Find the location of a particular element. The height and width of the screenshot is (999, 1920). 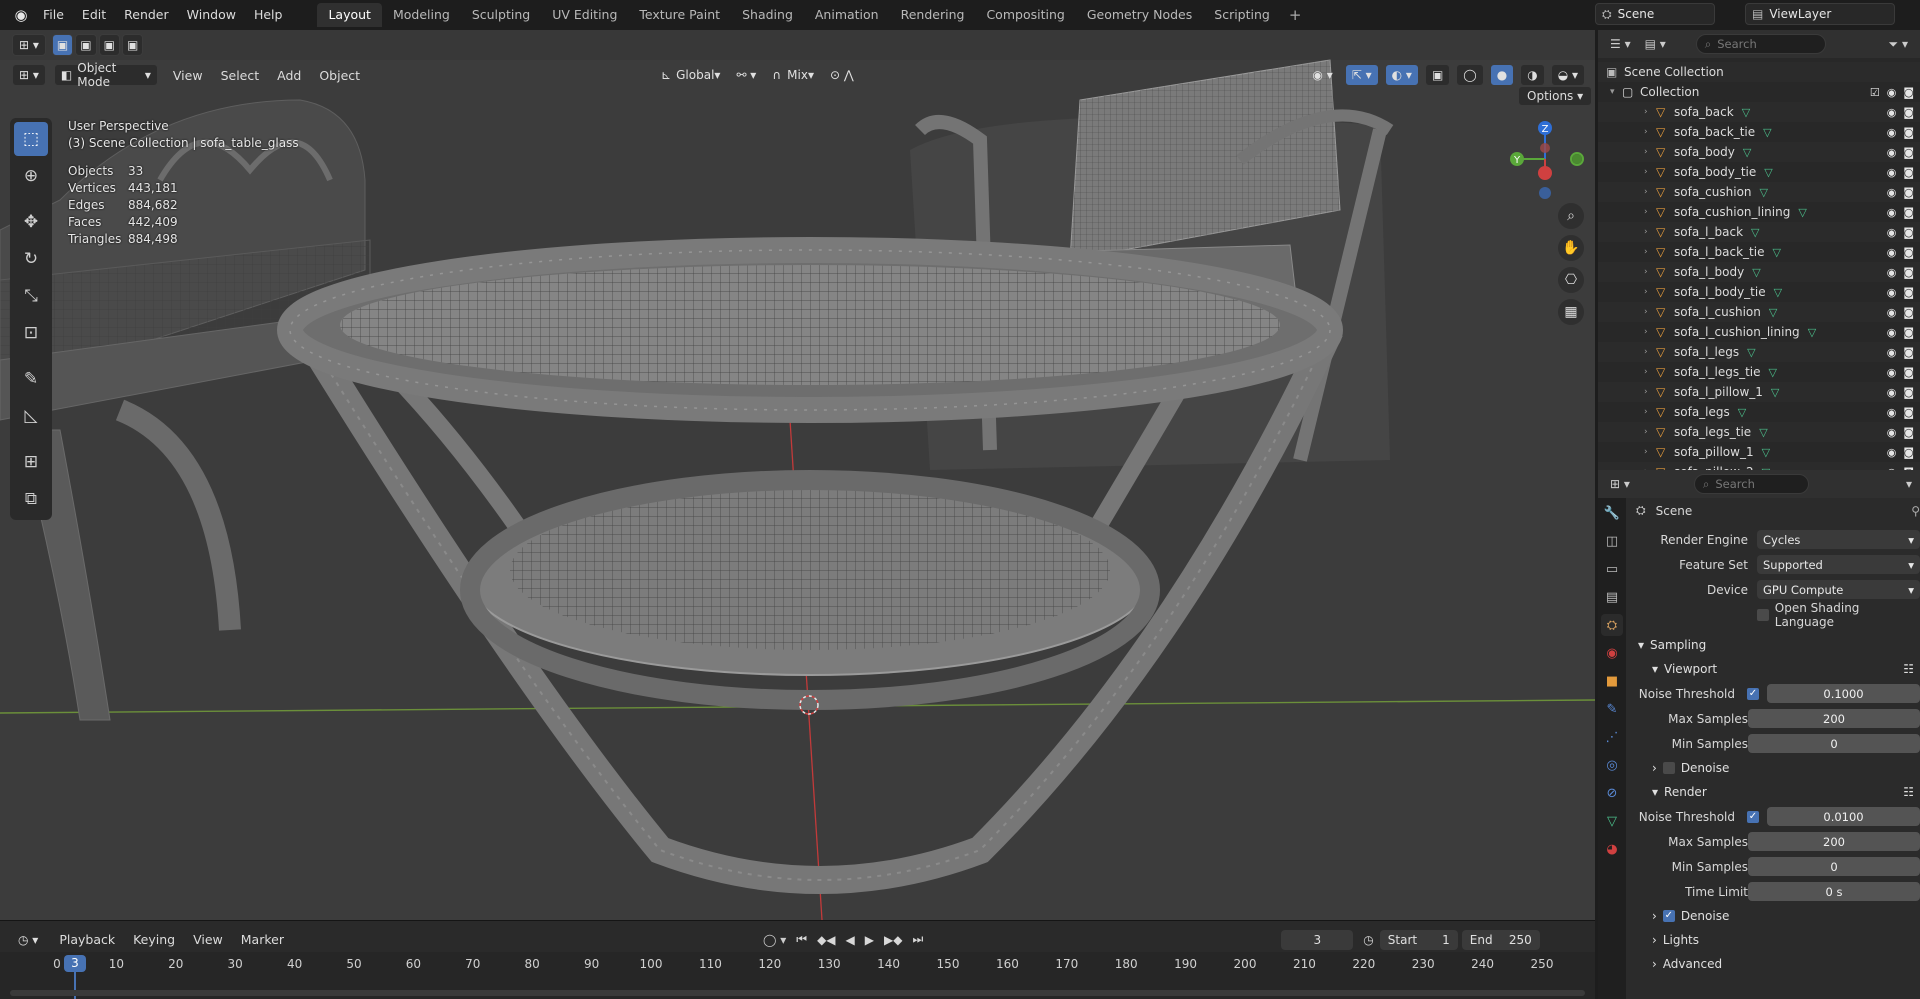

object-tab-icon: ■ is located at coordinates (1612, 681).